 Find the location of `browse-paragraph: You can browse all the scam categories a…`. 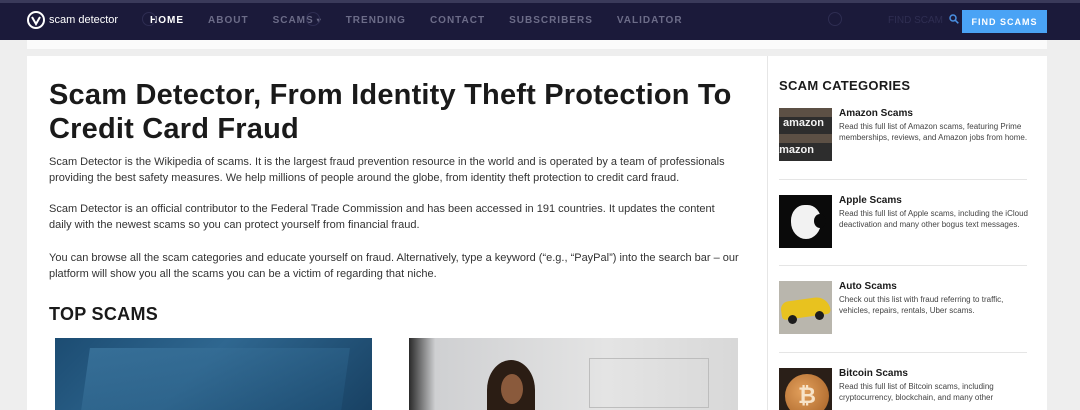

browse-paragraph: You can browse all the scam categories a… is located at coordinates (394, 266).